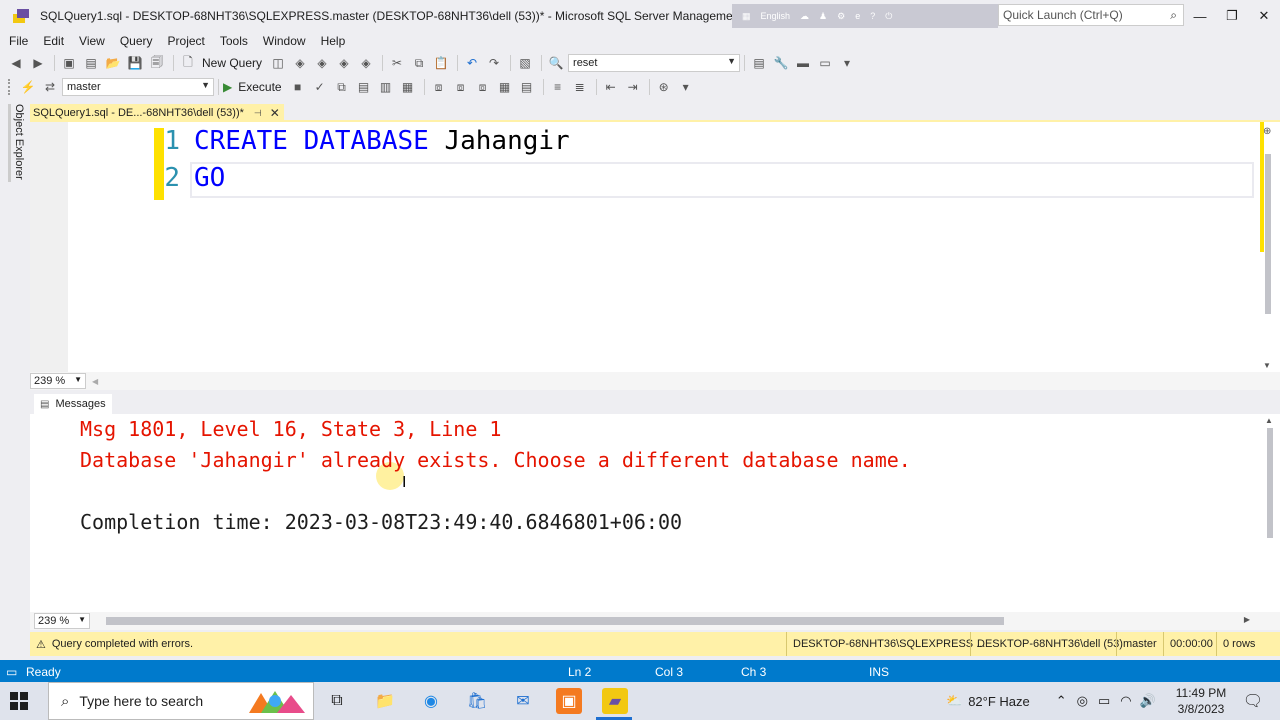 The height and width of the screenshot is (720, 1280). I want to click on split-icon: ⊕, so click(1267, 131).